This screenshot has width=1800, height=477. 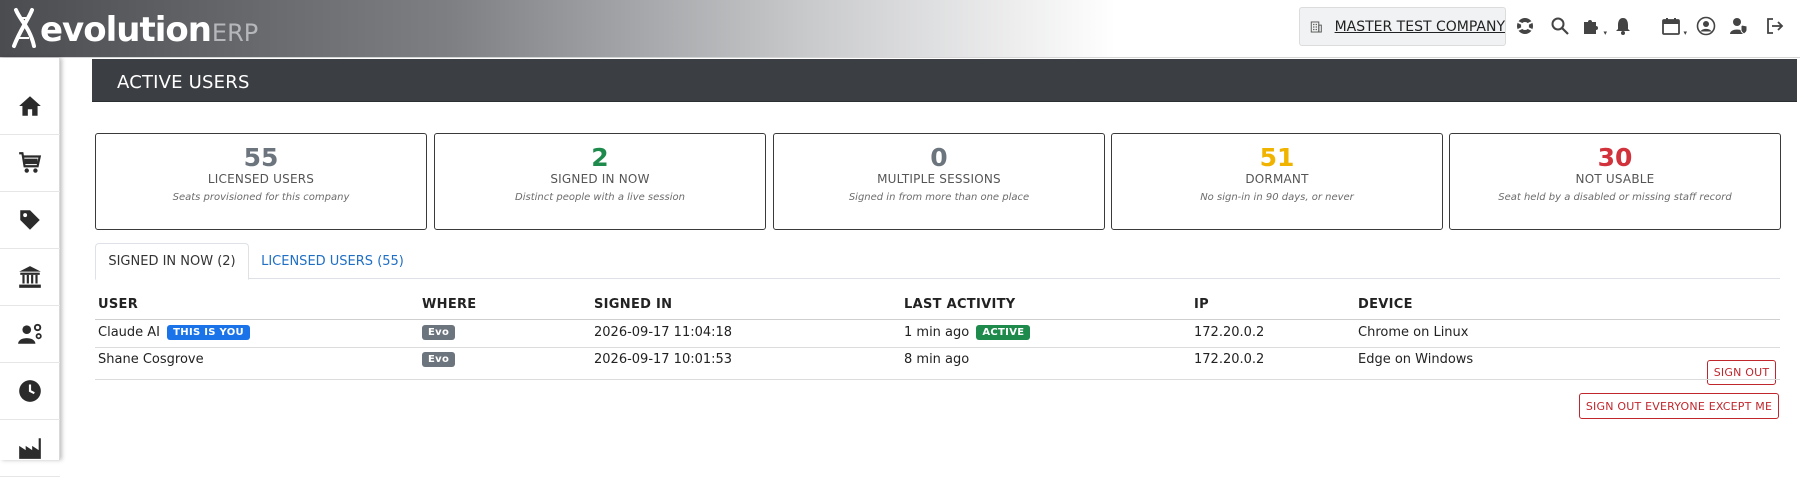 I want to click on card-description: Signed in from more than one place, so click(x=939, y=197).